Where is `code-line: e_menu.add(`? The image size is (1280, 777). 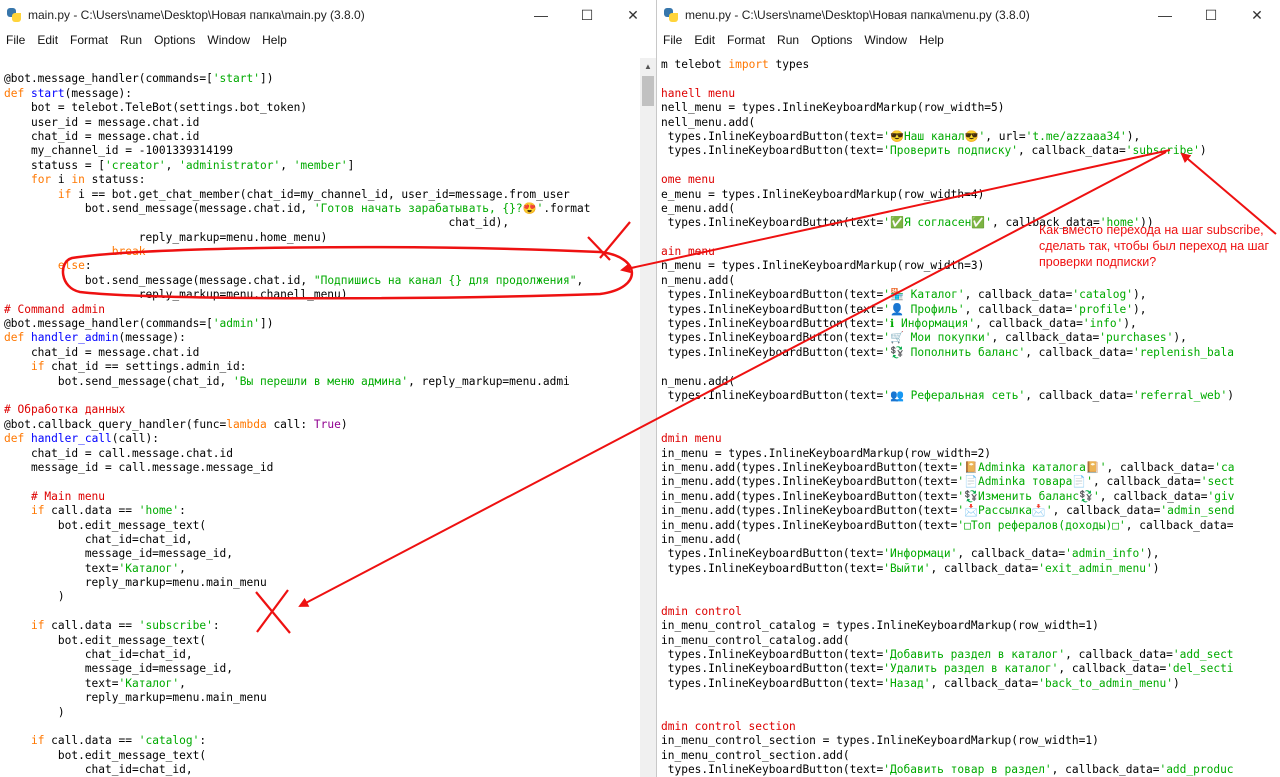 code-line: e_menu.add( is located at coordinates (968, 209).